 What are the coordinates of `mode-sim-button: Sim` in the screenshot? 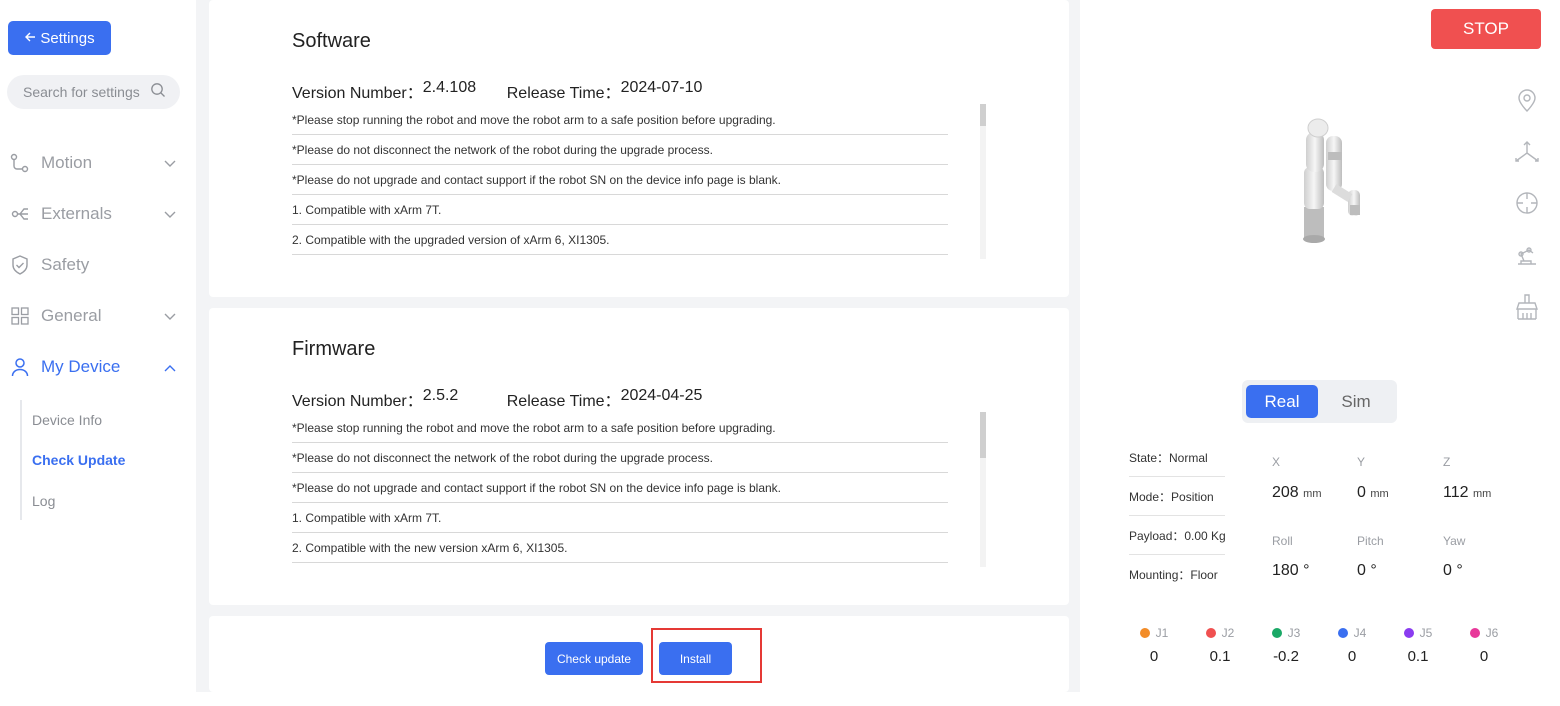 It's located at (1356, 401).